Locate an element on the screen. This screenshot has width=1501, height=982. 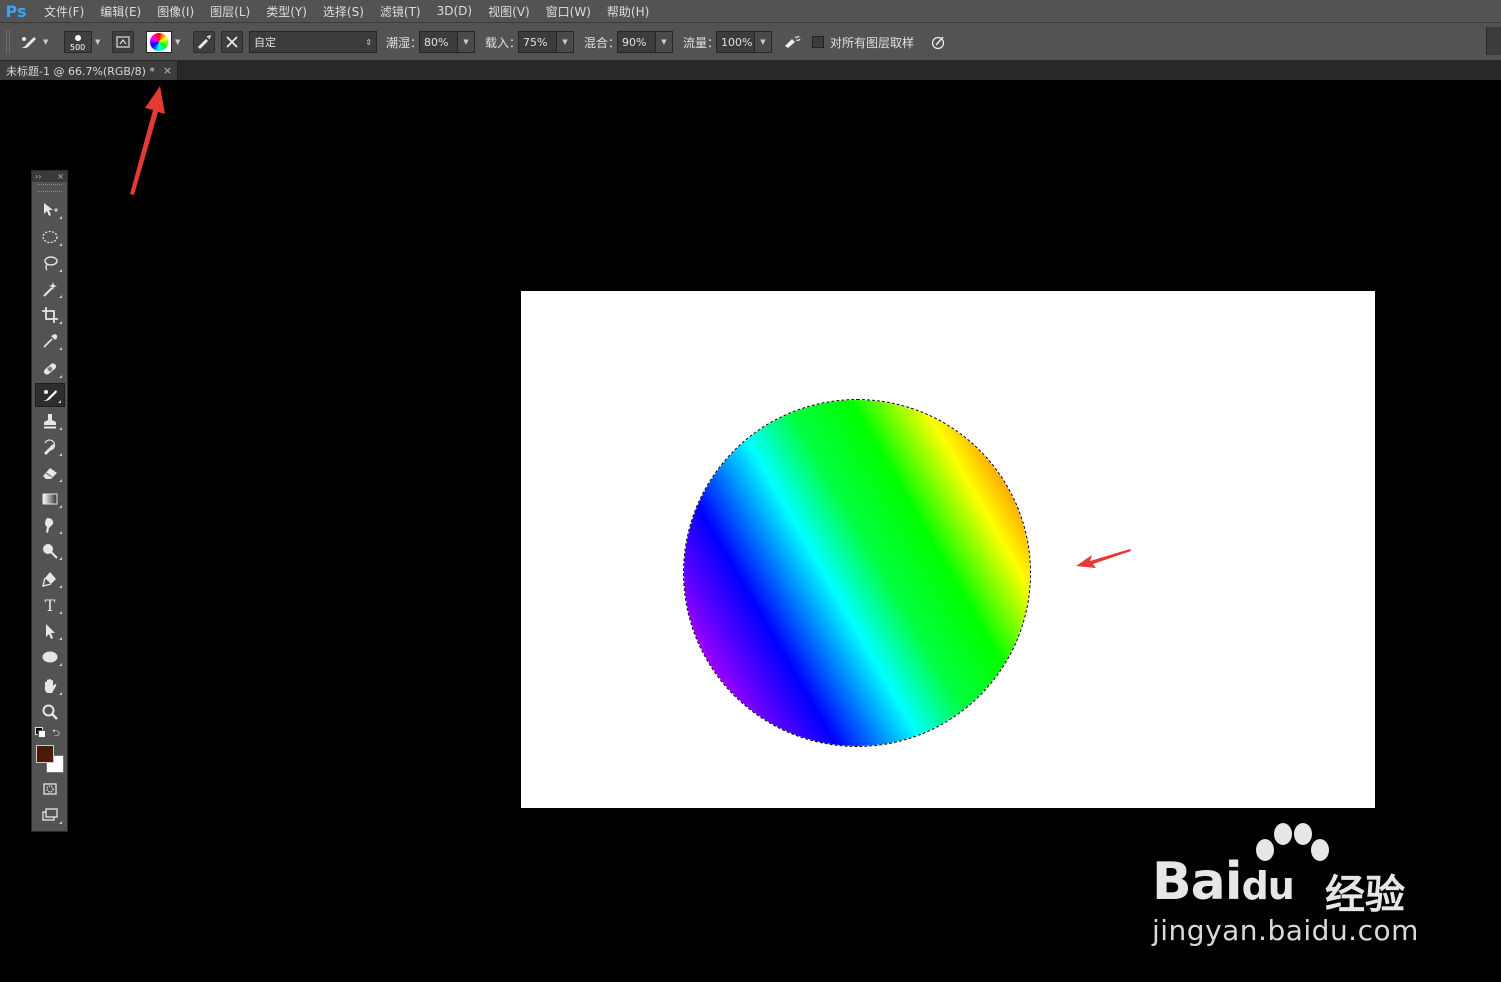
eyedropper-tool is located at coordinates (50, 341).